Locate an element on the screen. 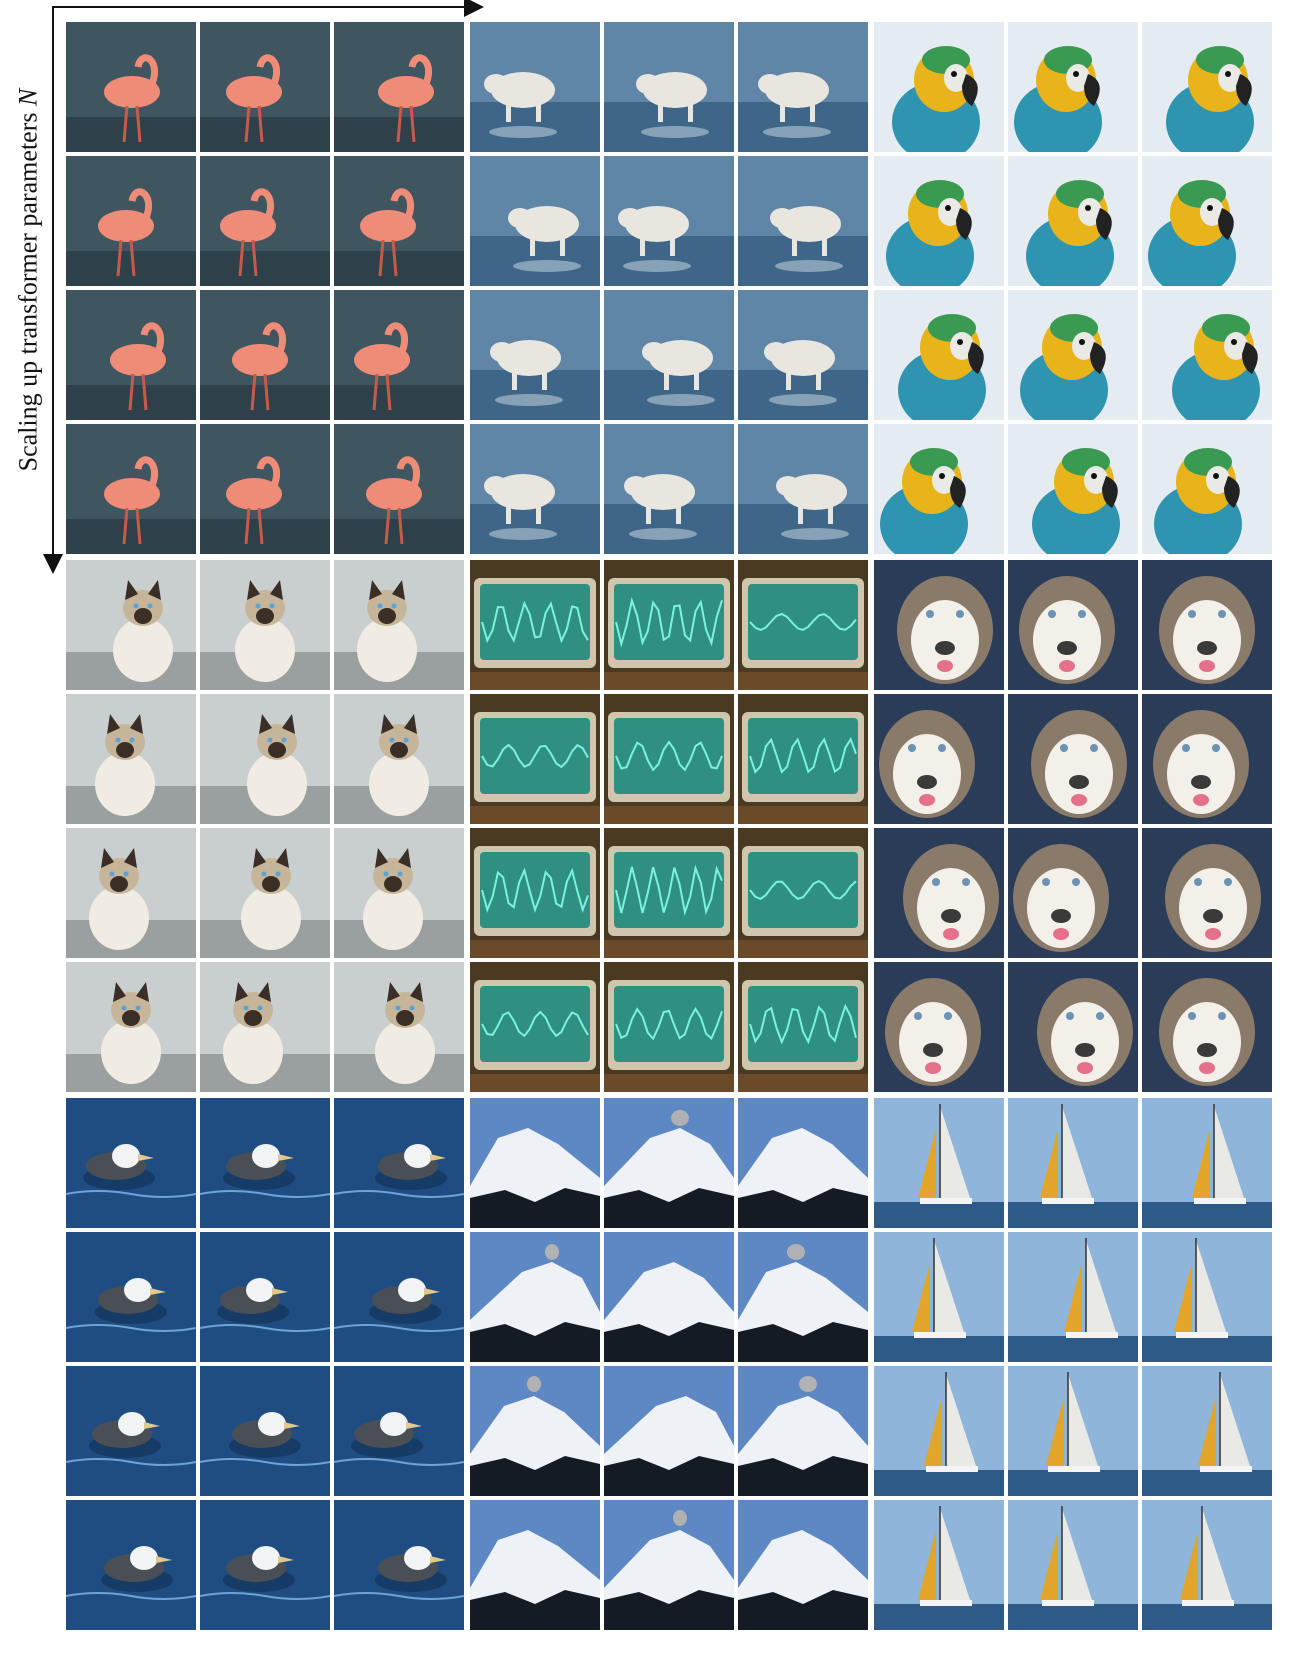 The image size is (1300, 1665). axis-label-text: Scaling up transformer parameters is located at coordinates (27, 289).